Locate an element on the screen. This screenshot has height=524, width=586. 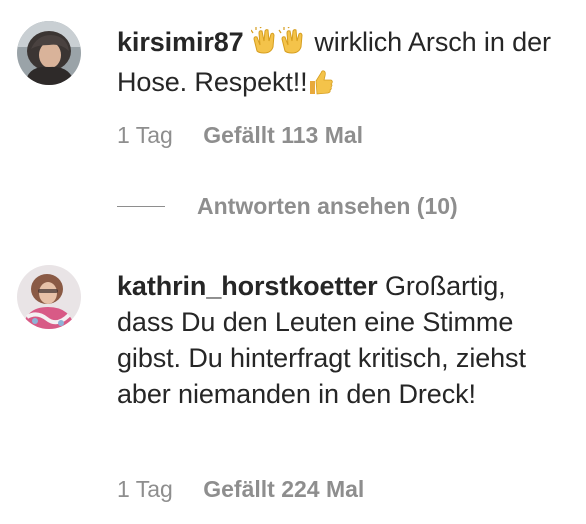
comment-meta: 1 Tag Gefällt 113 Mal is located at coordinates (240, 135).